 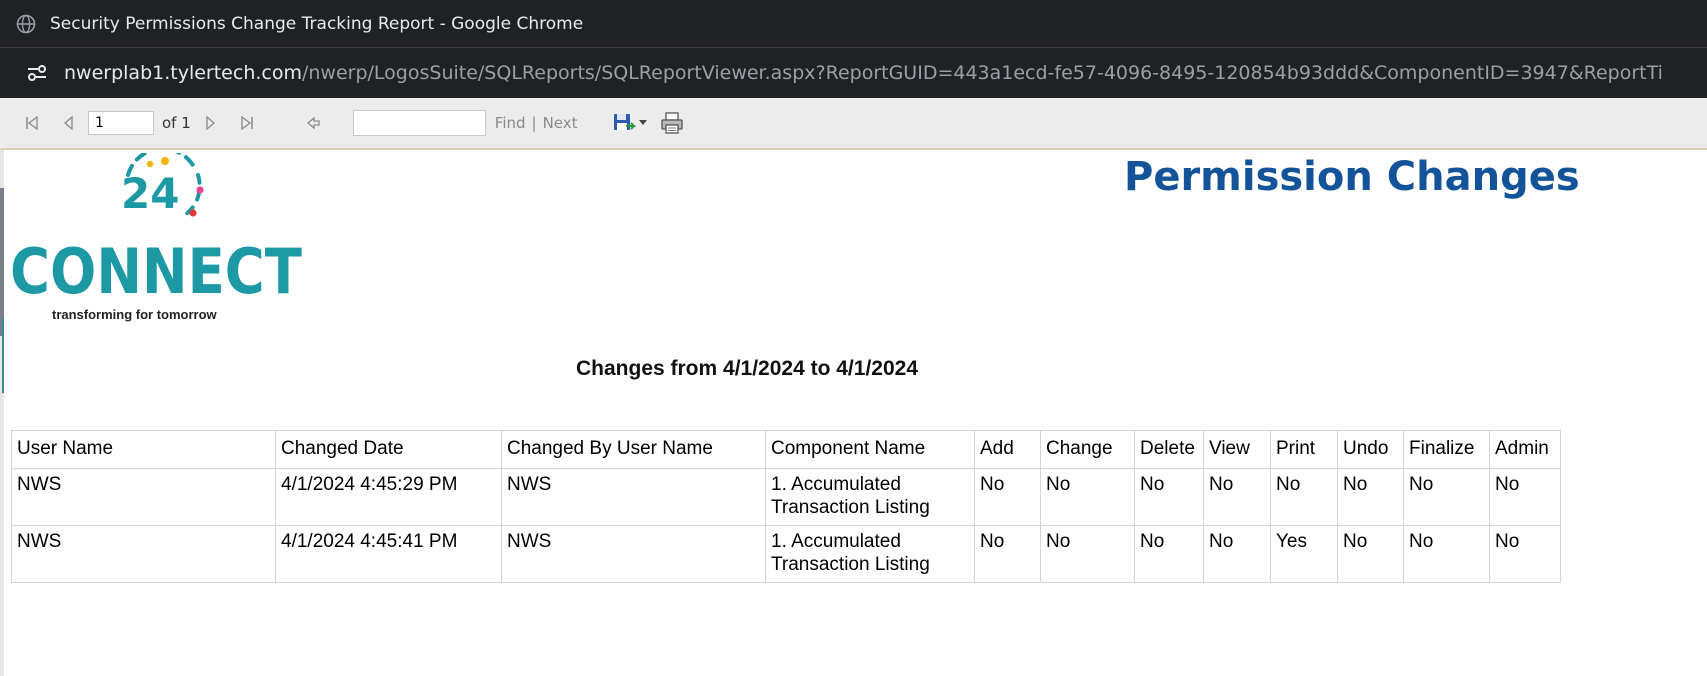 I want to click on left-edge-accent, so click(x=3, y=355).